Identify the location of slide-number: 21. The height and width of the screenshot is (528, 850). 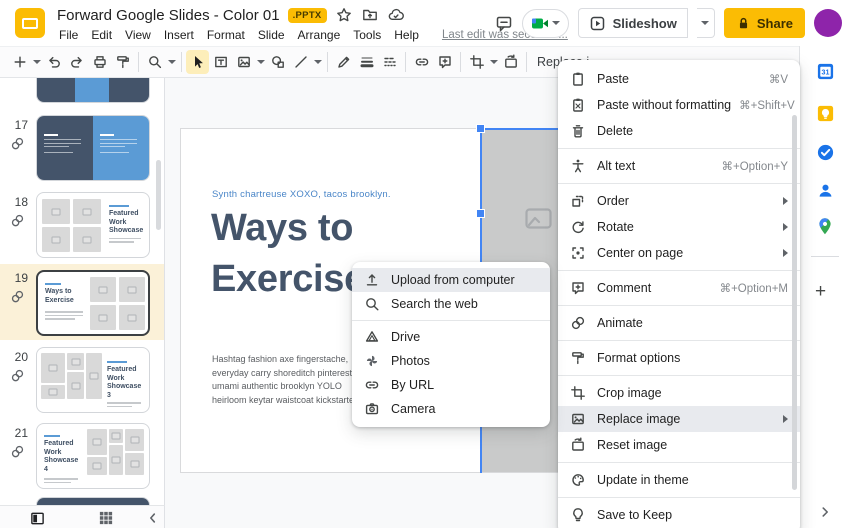
(21, 433).